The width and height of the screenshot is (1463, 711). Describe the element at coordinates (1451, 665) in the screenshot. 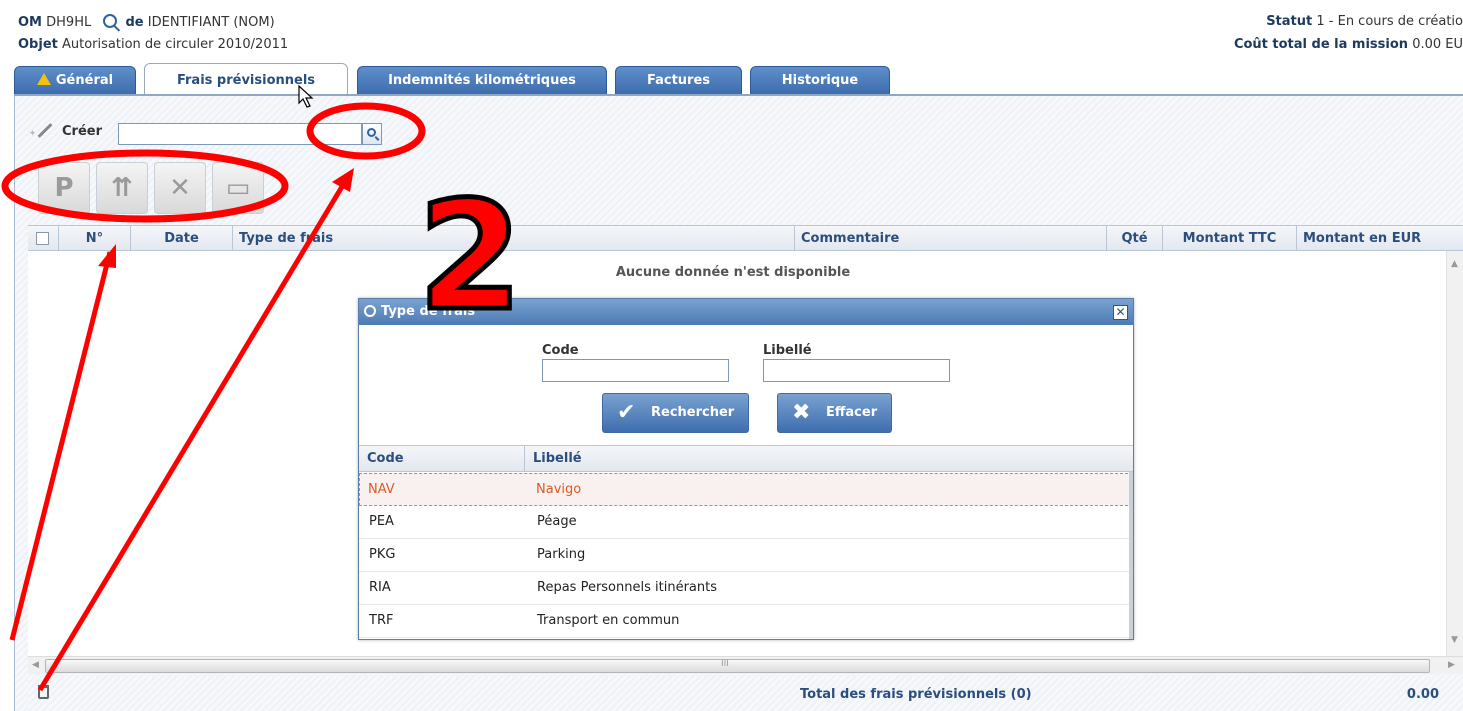

I see `scroll-right-icon: ▶` at that location.